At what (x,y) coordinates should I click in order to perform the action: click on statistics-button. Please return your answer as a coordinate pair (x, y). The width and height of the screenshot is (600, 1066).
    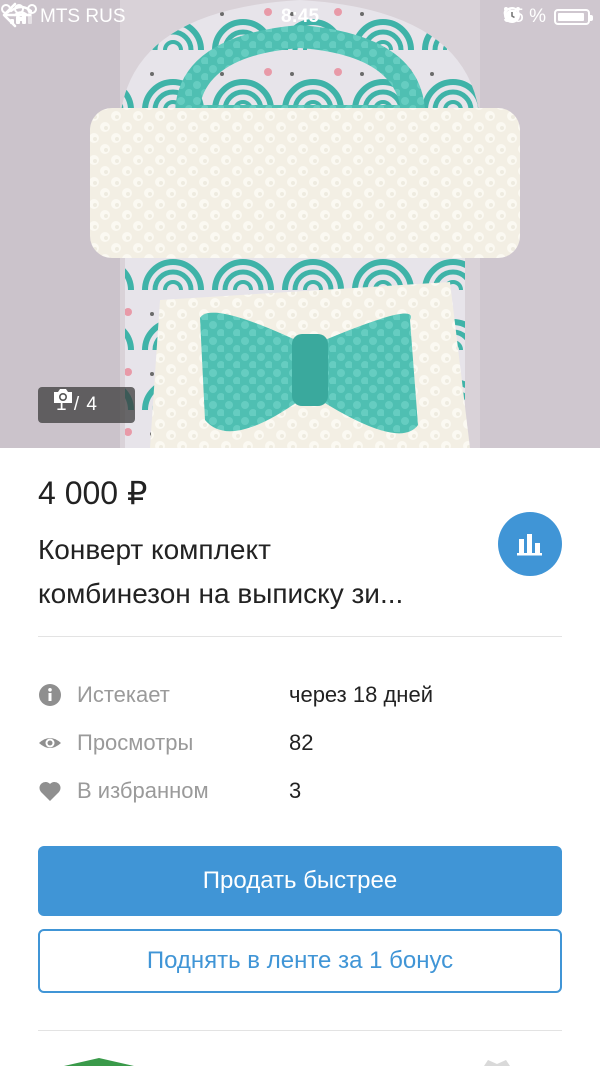
    Looking at the image, I should click on (530, 544).